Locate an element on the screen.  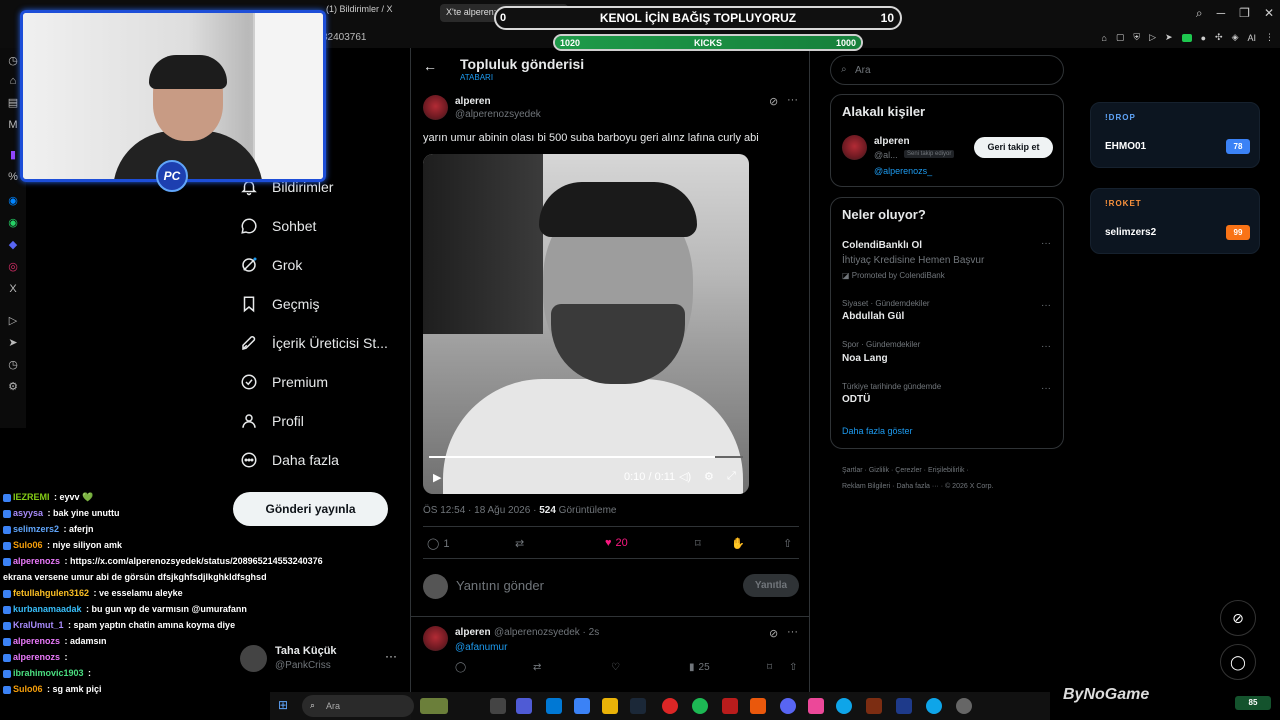
reply-button: Yanıtla is located at coordinates (771, 585).